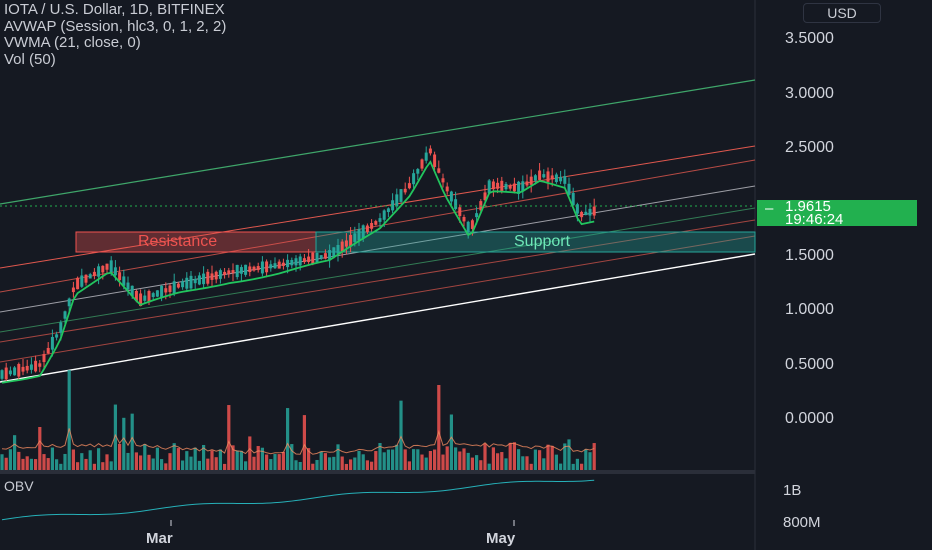 The image size is (932, 550). Describe the element at coordinates (19, 486) in the screenshot. I see `obv-indicator-label: OBV` at that location.